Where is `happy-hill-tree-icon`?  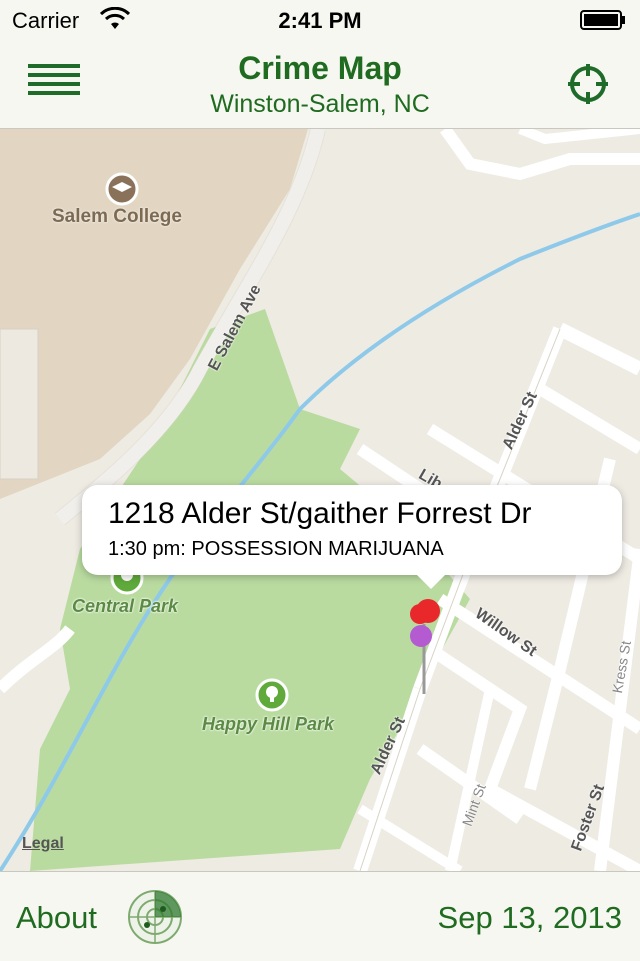 happy-hill-tree-icon is located at coordinates (272, 695).